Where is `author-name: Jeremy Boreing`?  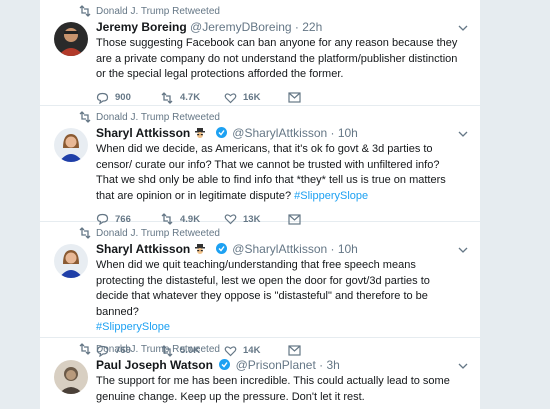
author-name: Jeremy Boreing is located at coordinates (141, 27).